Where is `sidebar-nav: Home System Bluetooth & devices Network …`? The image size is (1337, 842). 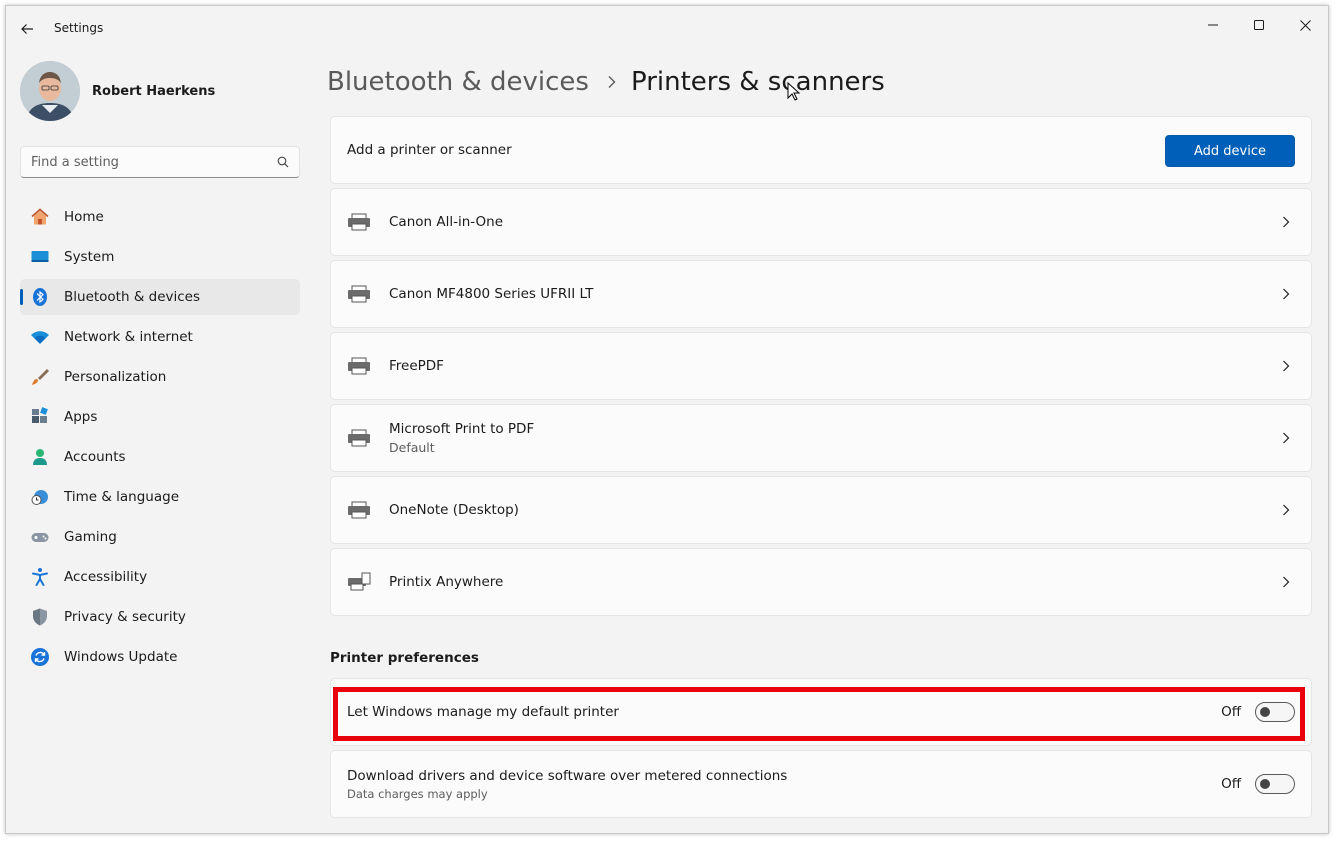
sidebar-nav: Home System Bluetooth & devices Network … is located at coordinates (160, 439).